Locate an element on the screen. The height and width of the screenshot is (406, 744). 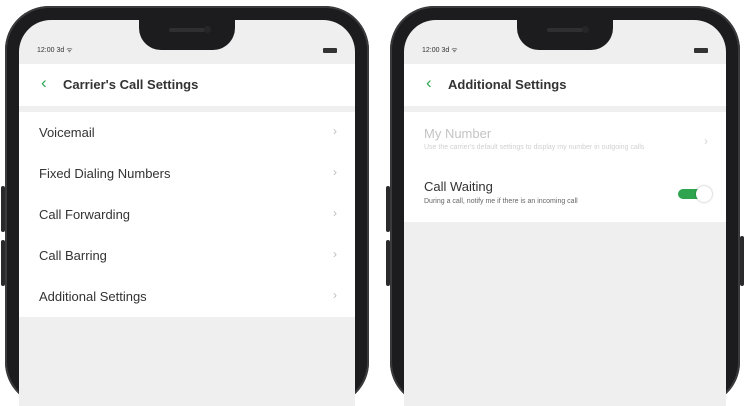
list-item-call-forwarding: Call Forwarding › is located at coordinates (187, 214).